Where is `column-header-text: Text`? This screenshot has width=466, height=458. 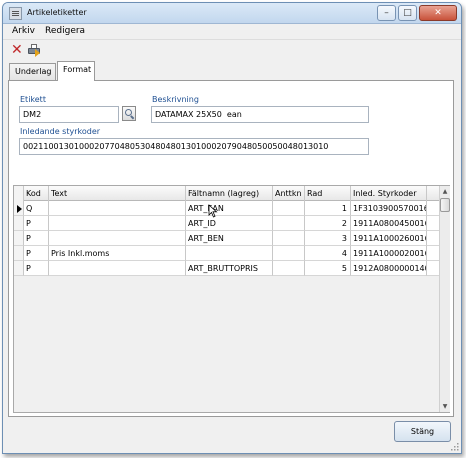
column-header-text: Text is located at coordinates (117, 193).